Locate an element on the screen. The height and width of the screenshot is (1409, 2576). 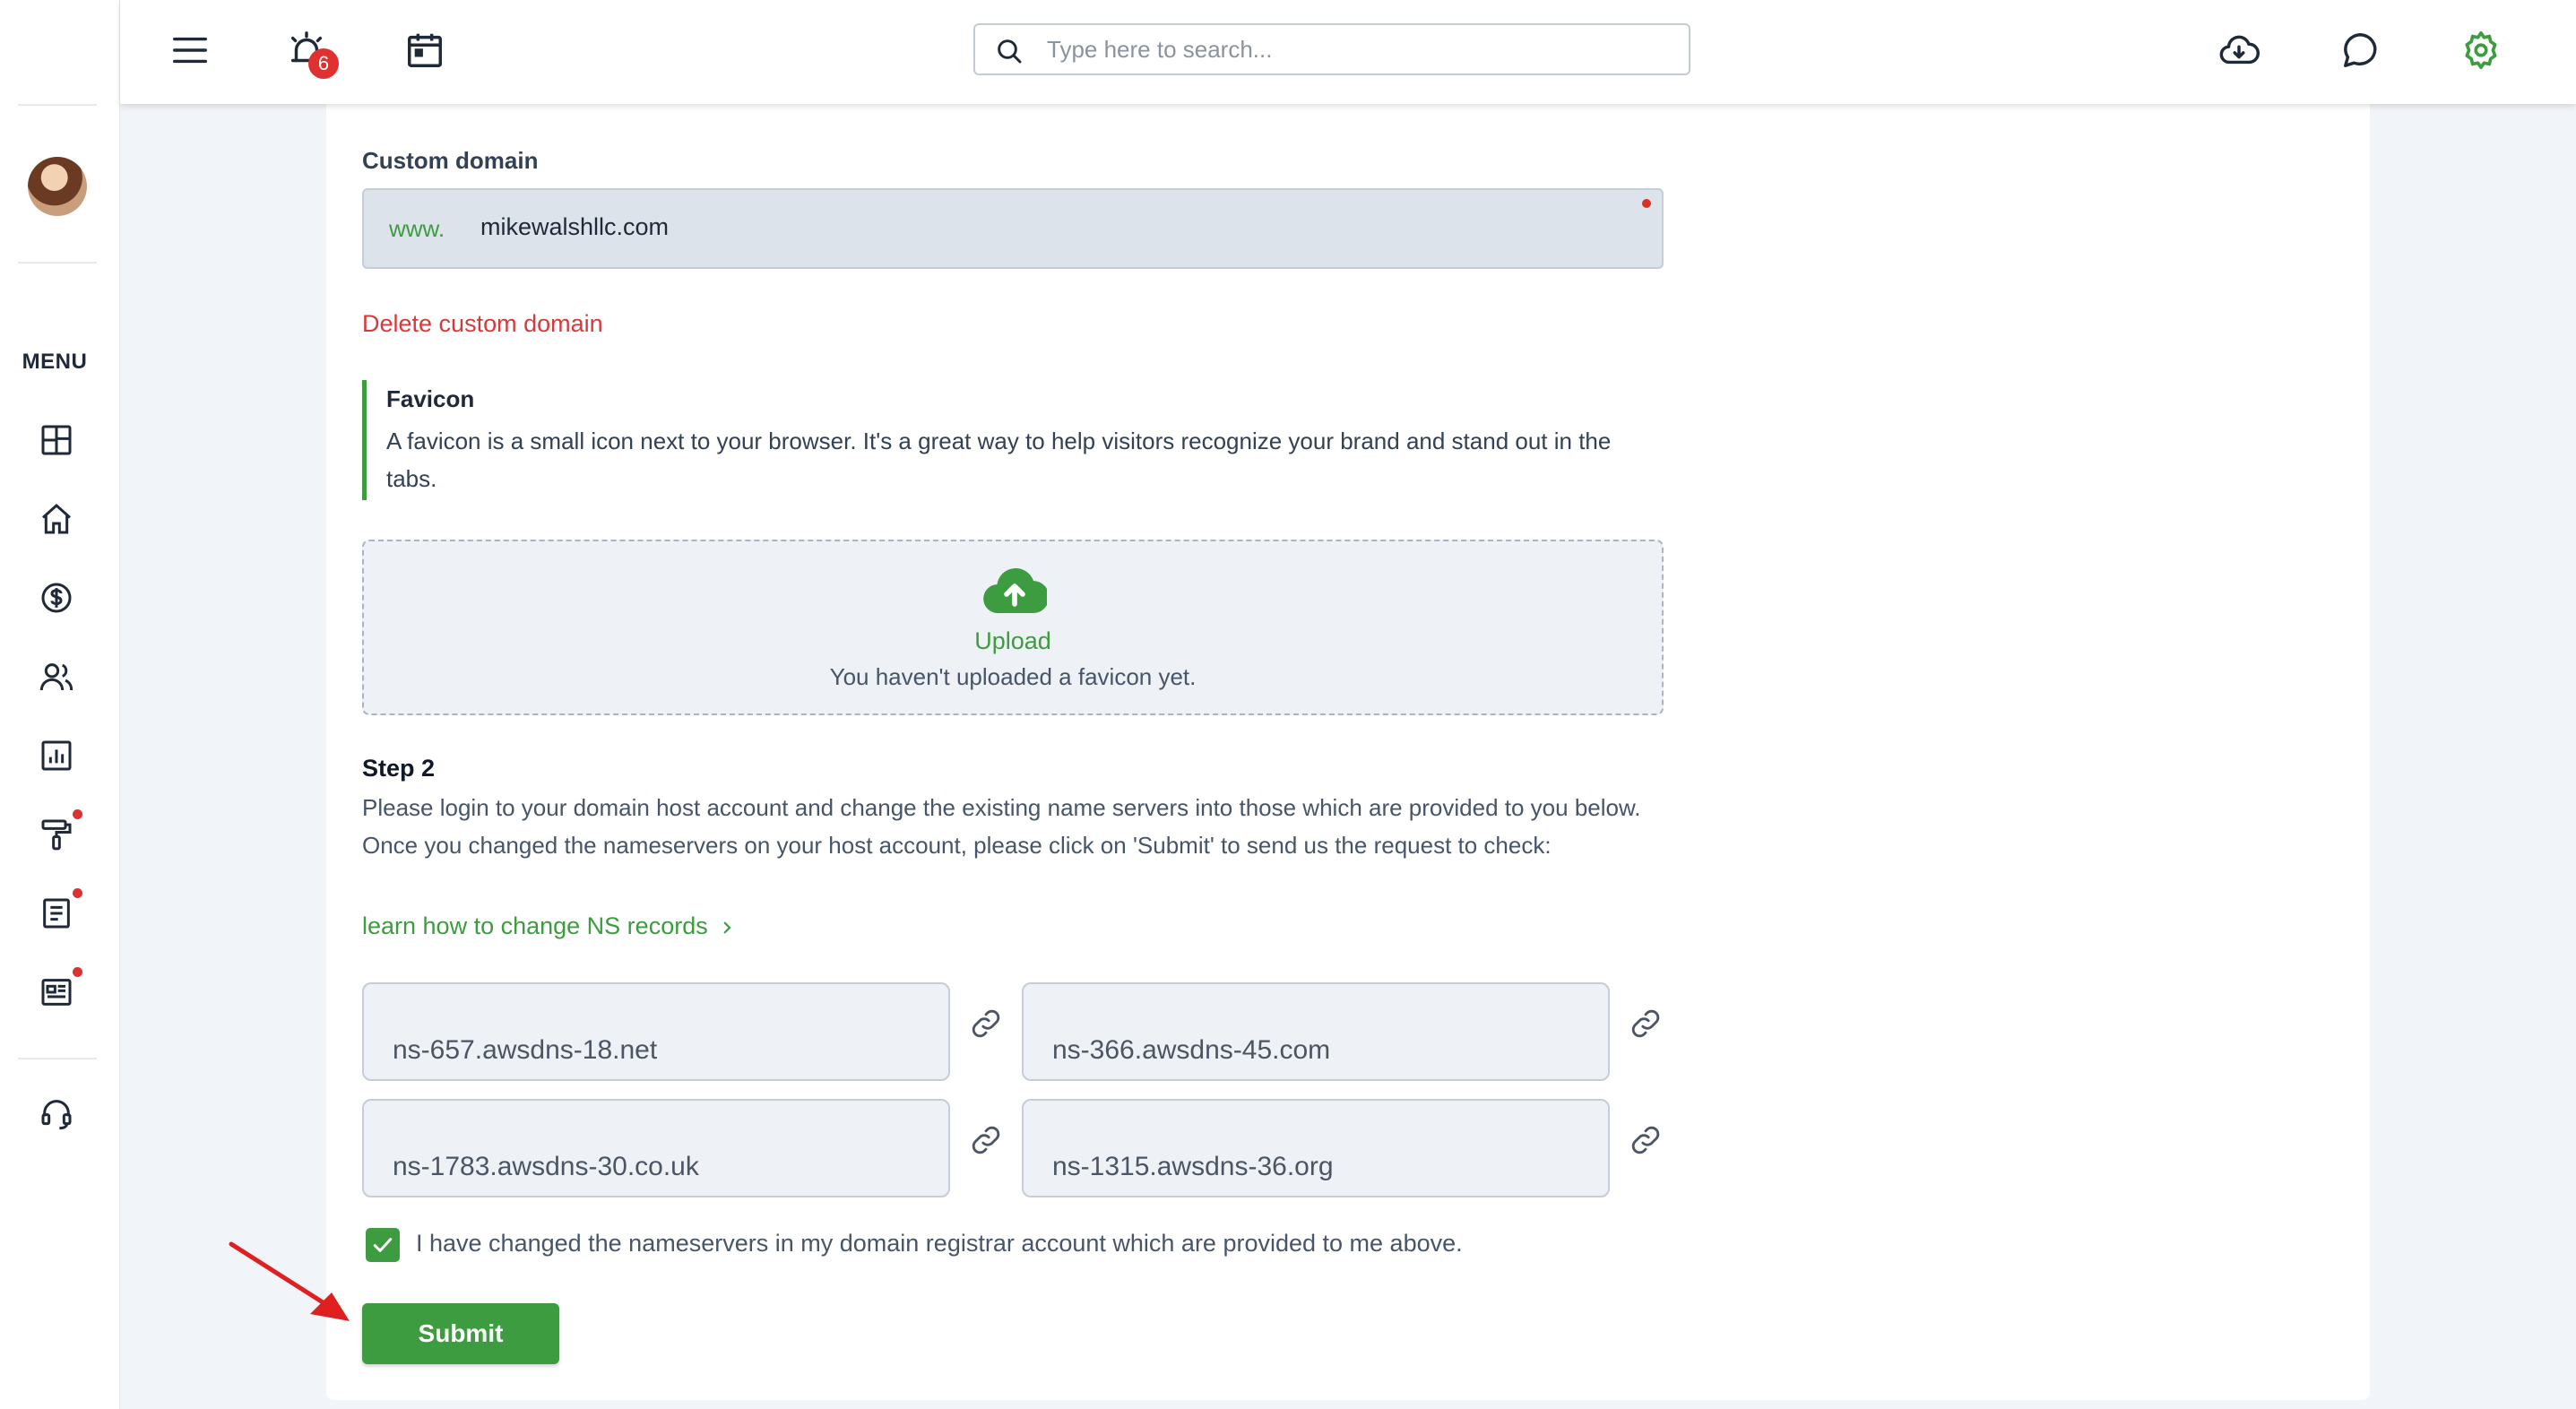
settings-button is located at coordinates (2481, 50).